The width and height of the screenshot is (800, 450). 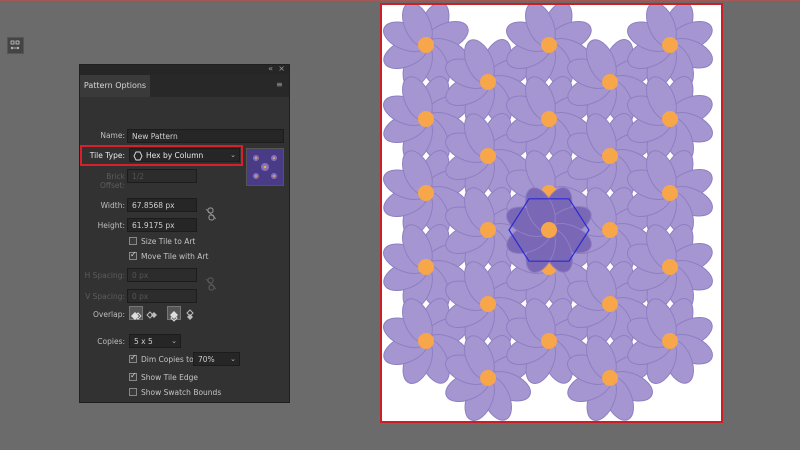 What do you see at coordinates (155, 341) in the screenshot?
I see `copies-dropdown: 5 x 5 ⌄` at bounding box center [155, 341].